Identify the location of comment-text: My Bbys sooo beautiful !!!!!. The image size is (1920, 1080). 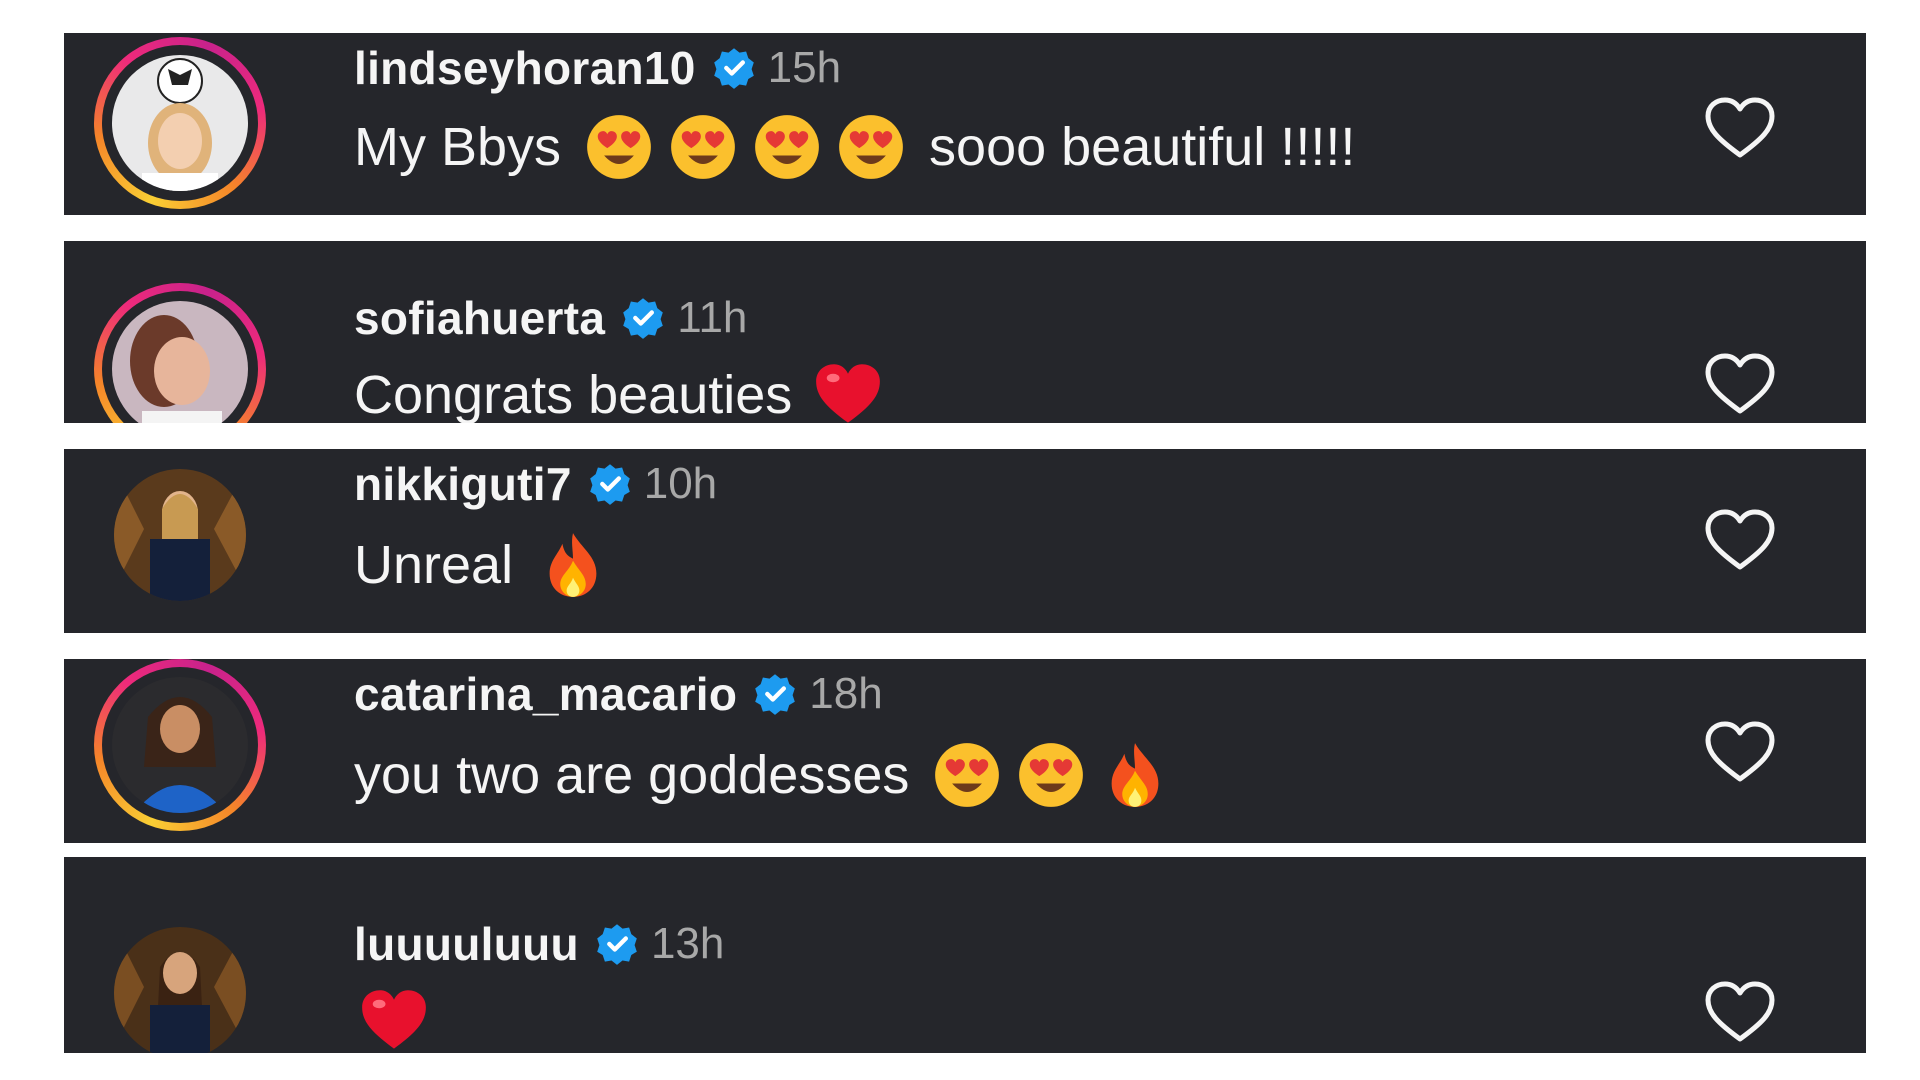
(854, 147).